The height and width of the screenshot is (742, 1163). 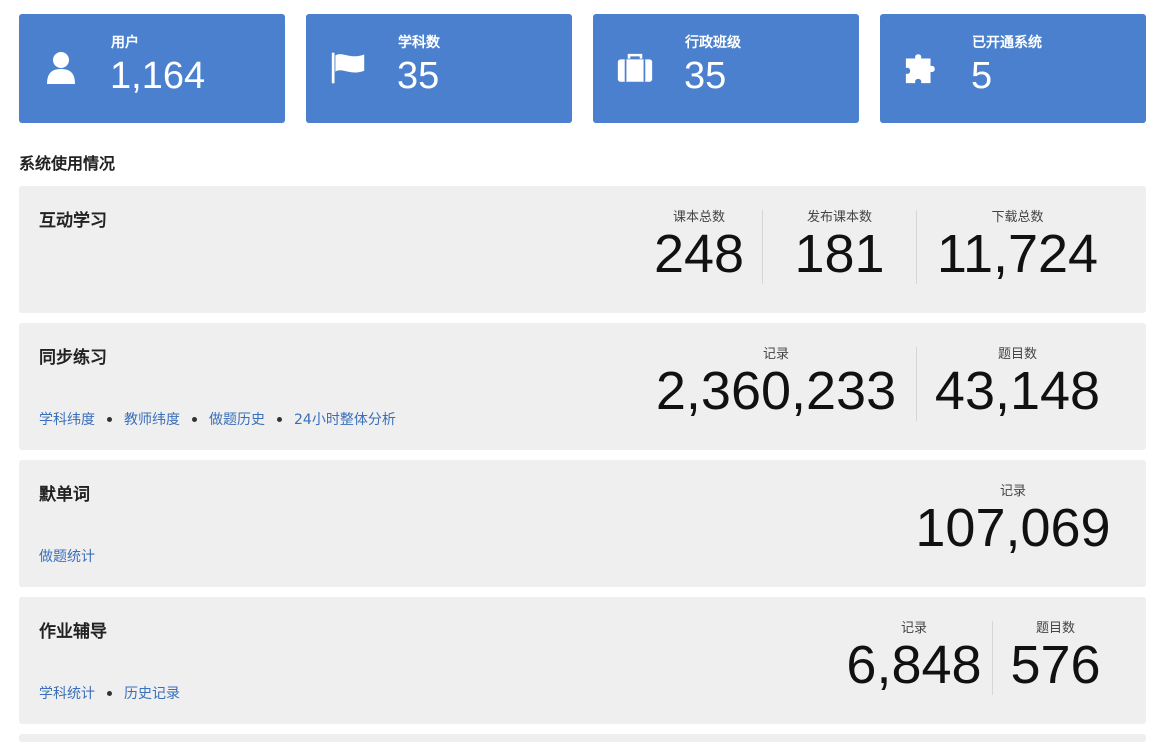 I want to click on metric-published-textbooks: 发布课本数 181, so click(x=839, y=247).